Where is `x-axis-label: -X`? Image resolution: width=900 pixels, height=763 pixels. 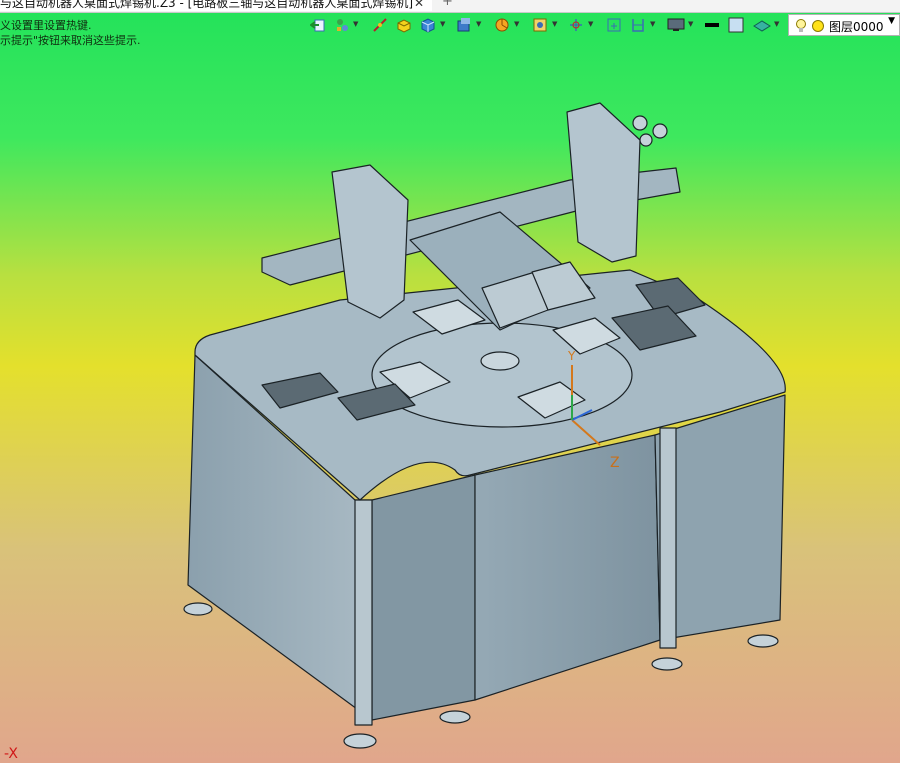
x-axis-label: -X is located at coordinates (11, 754).